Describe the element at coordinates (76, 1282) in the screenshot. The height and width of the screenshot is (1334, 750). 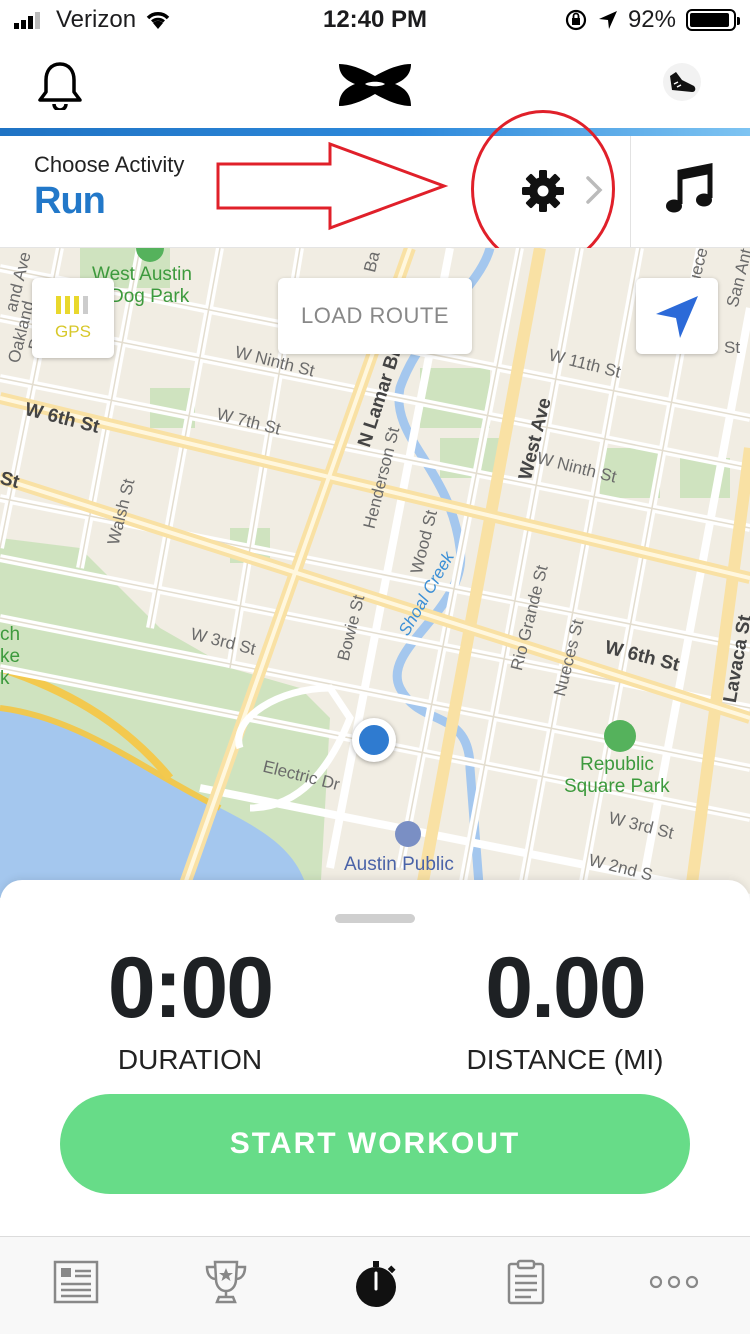
I see `feed-icon` at that location.